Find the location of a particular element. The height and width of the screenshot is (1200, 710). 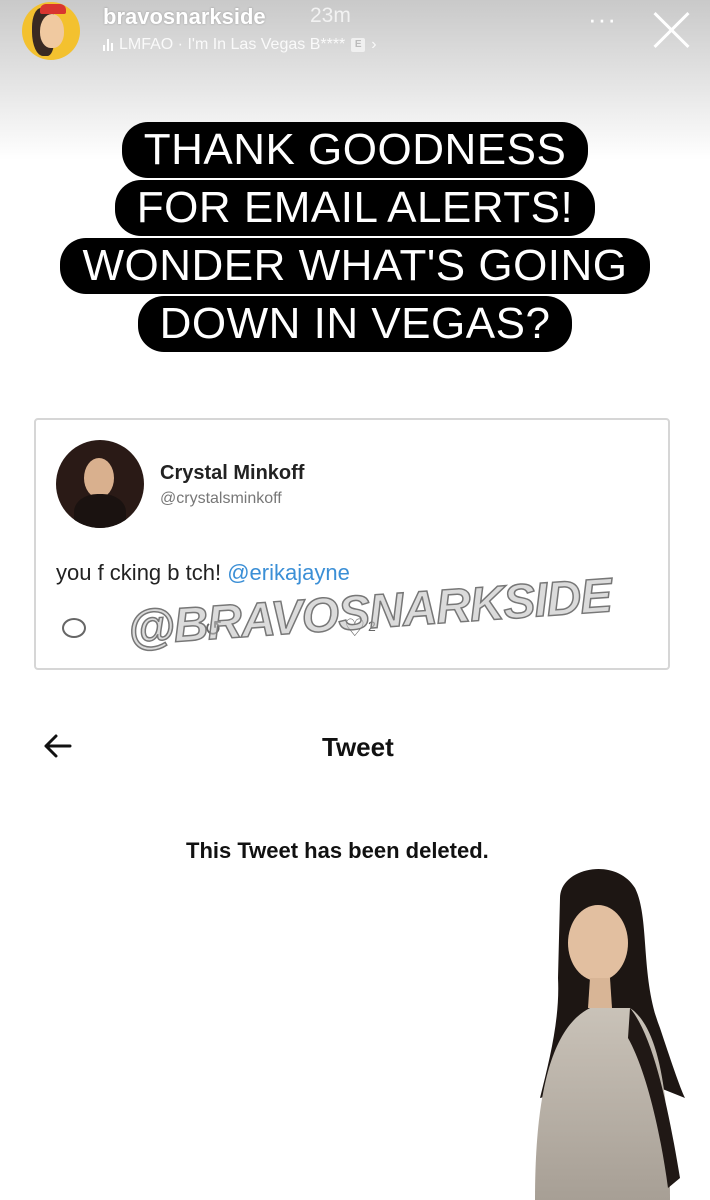

tweet-mention-link: @erikajayne is located at coordinates (288, 572).